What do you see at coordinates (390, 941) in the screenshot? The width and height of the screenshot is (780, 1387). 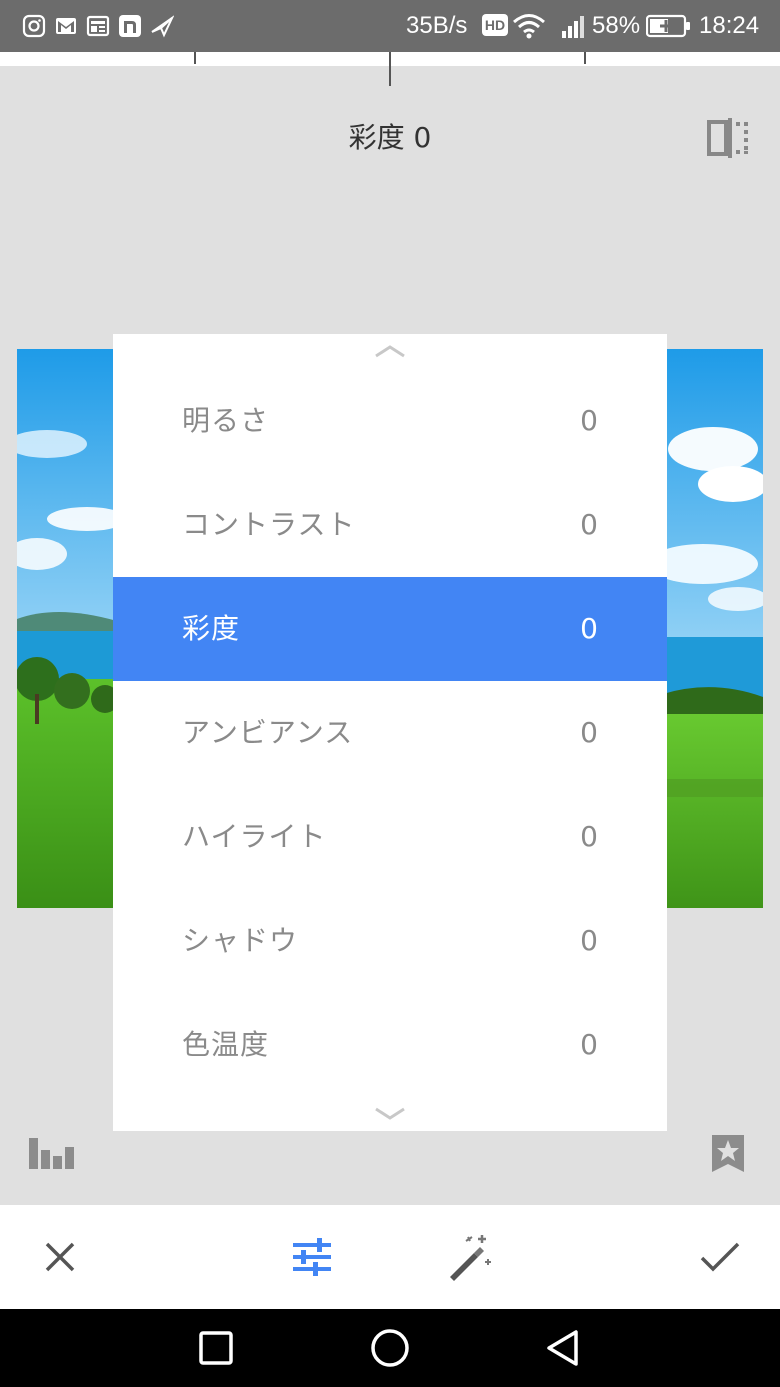 I see `menu-item-shadows: シャドウ 0` at bounding box center [390, 941].